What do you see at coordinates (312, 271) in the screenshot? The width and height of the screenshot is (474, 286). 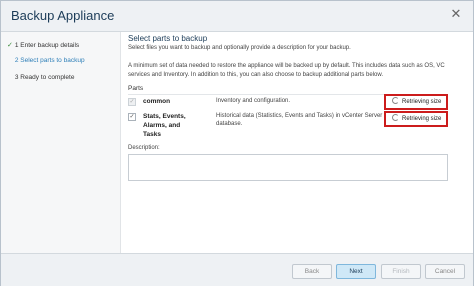 I see `back-button: Back` at bounding box center [312, 271].